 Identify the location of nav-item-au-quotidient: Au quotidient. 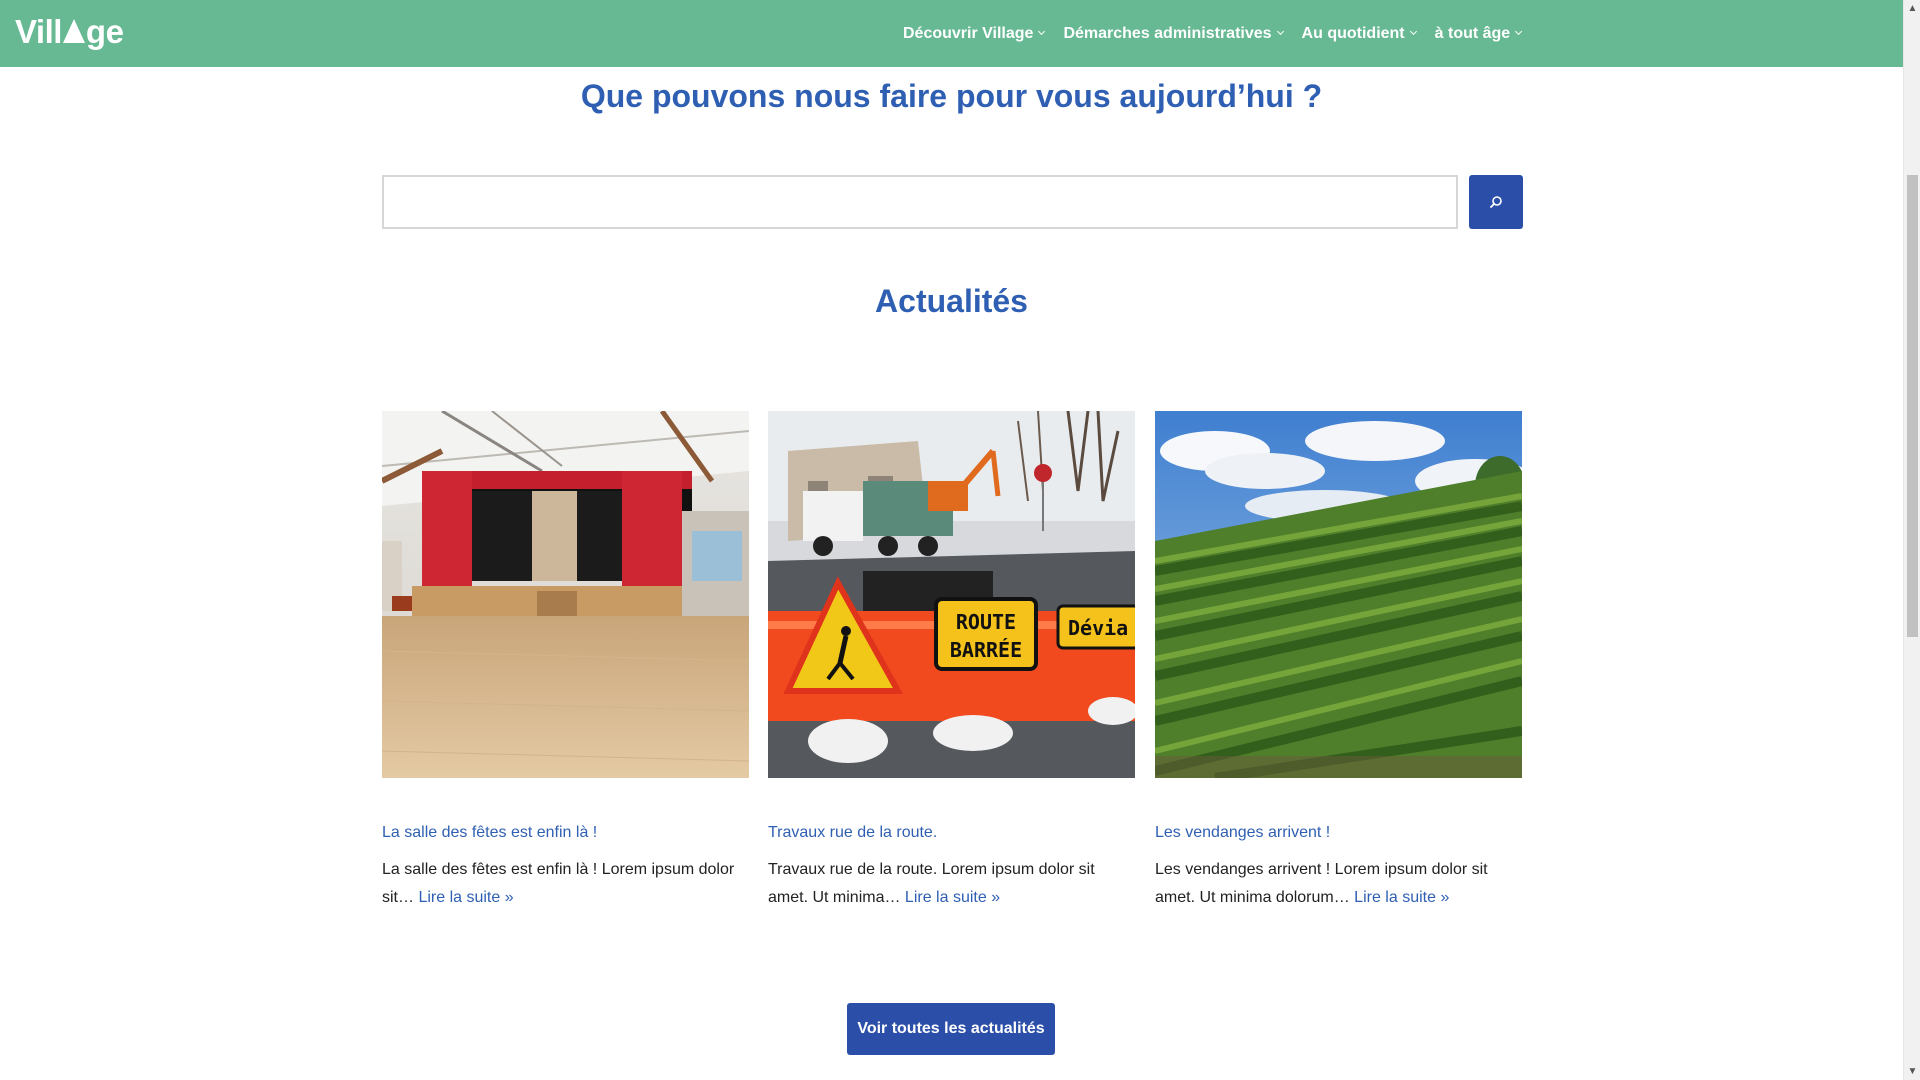
(1359, 33).